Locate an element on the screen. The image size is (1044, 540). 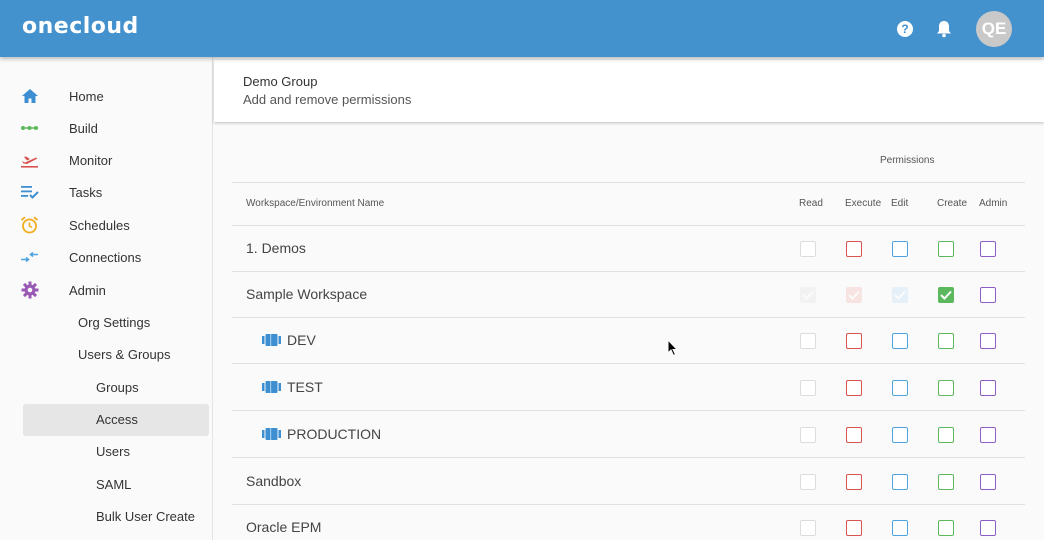
table-row: Sample Workspace is located at coordinates (628, 295).